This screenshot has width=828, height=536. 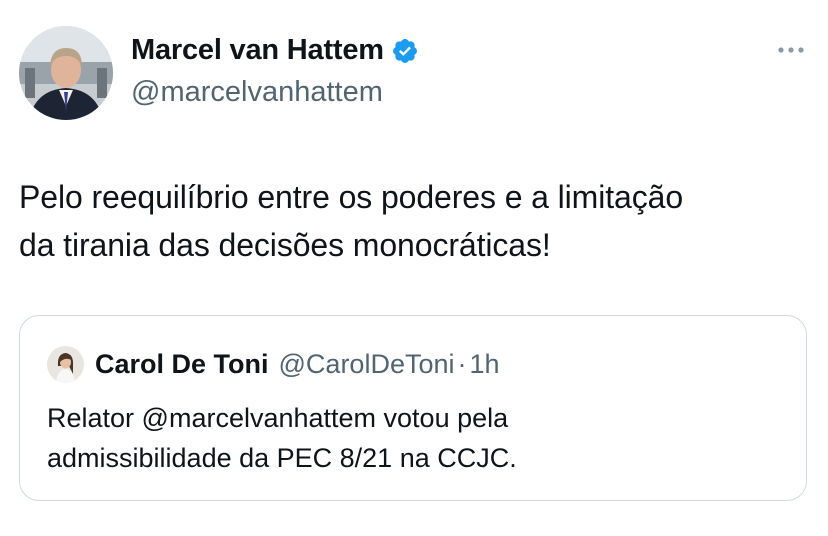 What do you see at coordinates (485, 364) in the screenshot?
I see `quoted-timestamp: 1h` at bounding box center [485, 364].